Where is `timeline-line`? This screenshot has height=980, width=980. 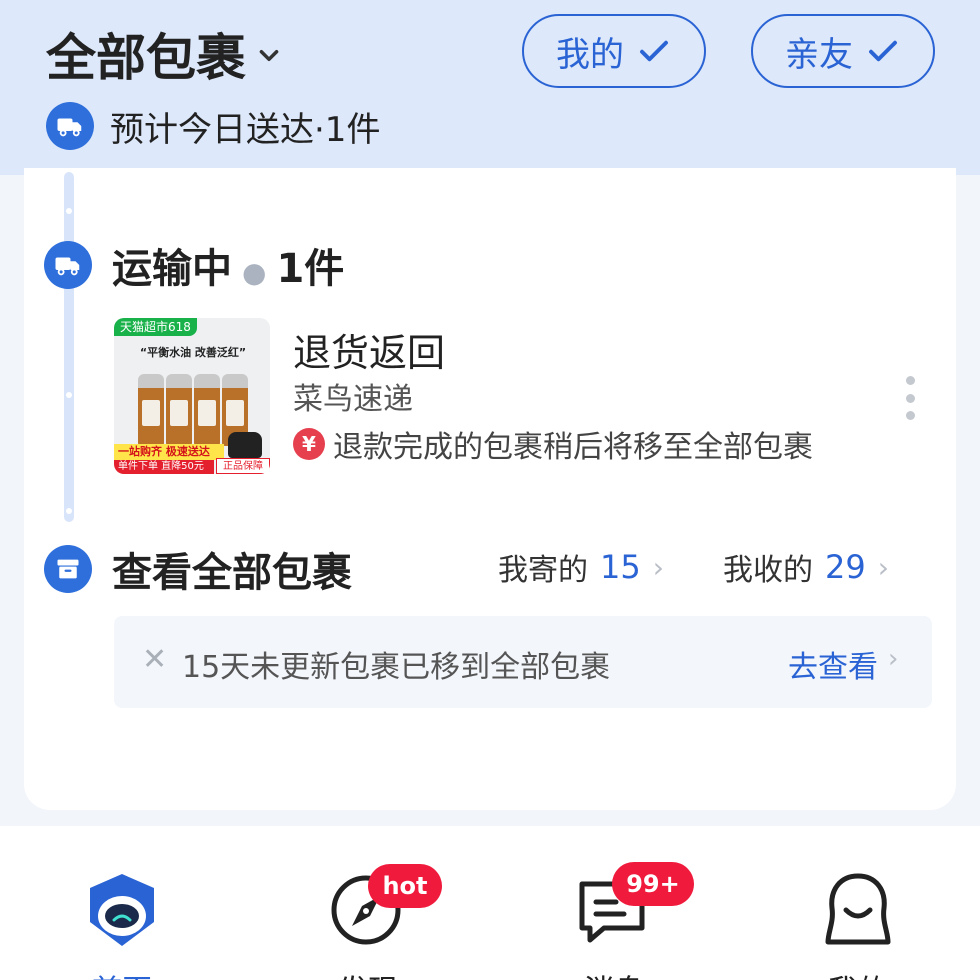
timeline-line is located at coordinates (69, 347).